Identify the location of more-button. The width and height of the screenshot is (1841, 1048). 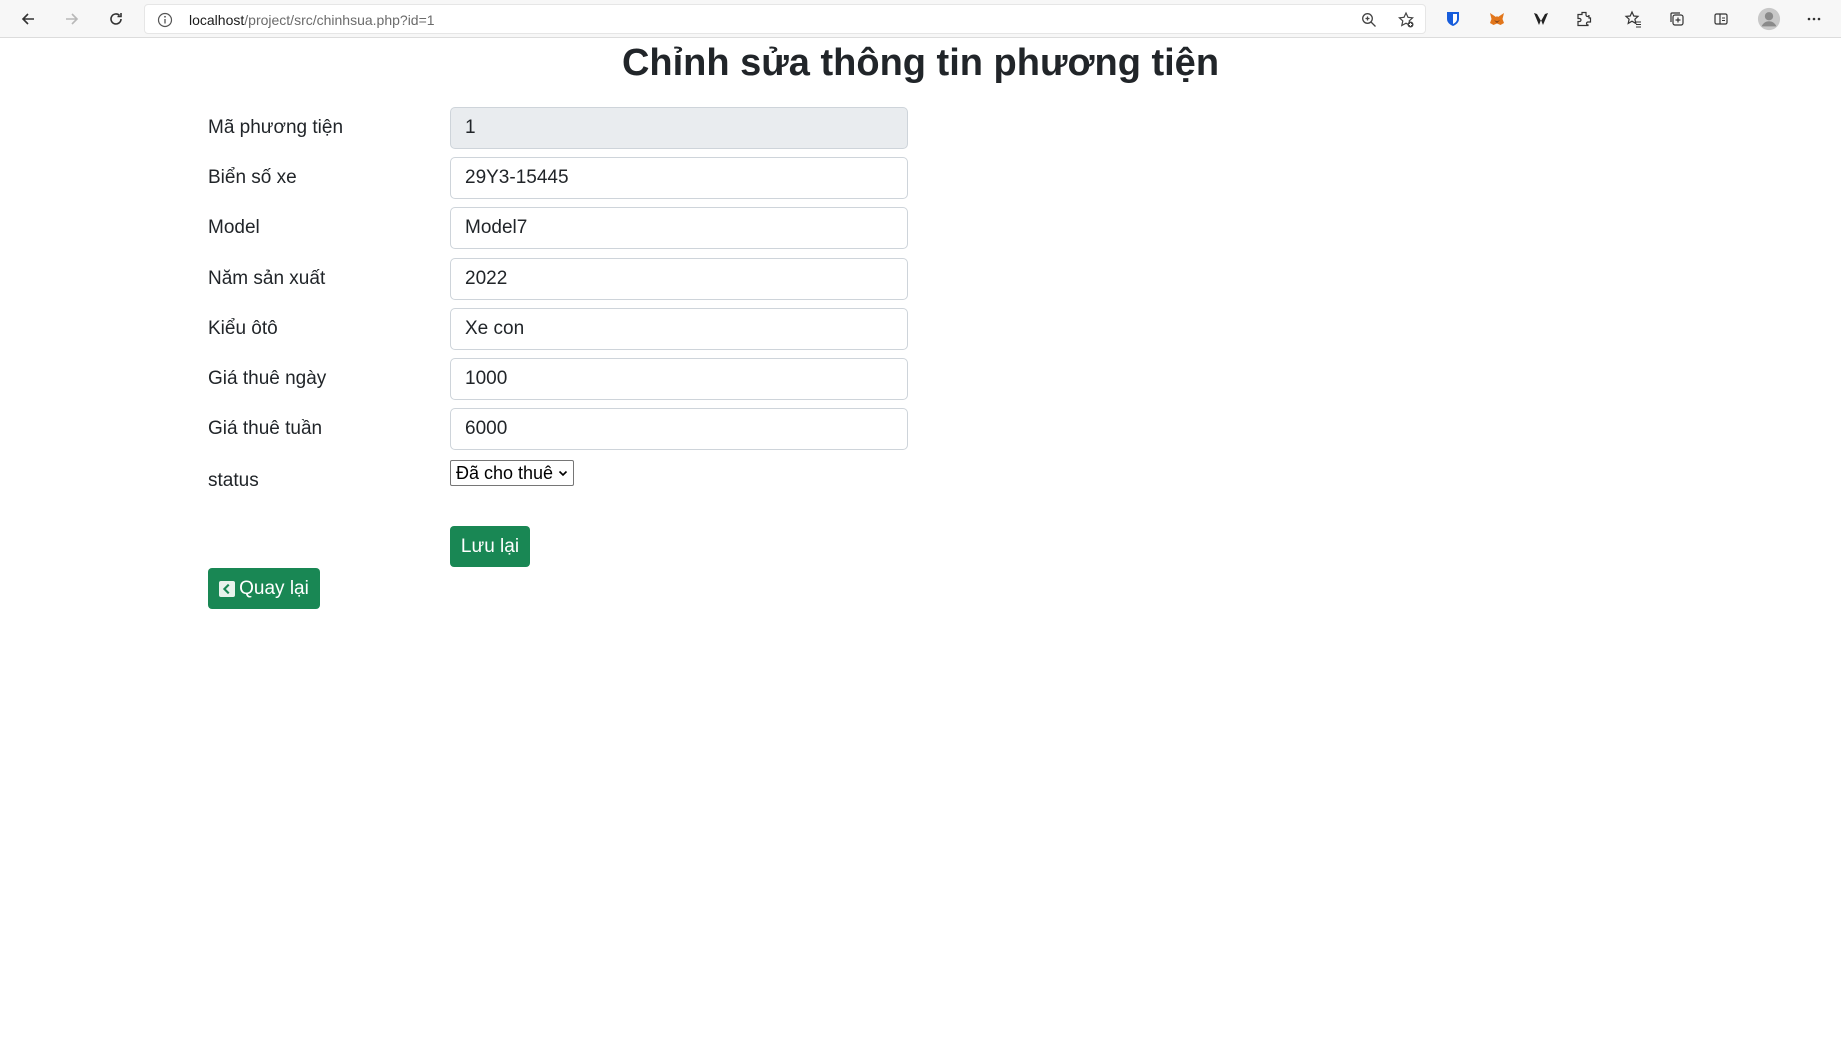
(1814, 19).